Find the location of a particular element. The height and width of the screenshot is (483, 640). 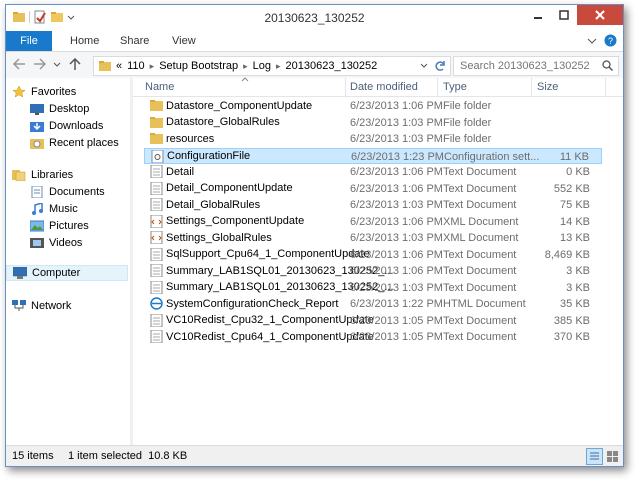

help-icon: ? is located at coordinates (610, 40).